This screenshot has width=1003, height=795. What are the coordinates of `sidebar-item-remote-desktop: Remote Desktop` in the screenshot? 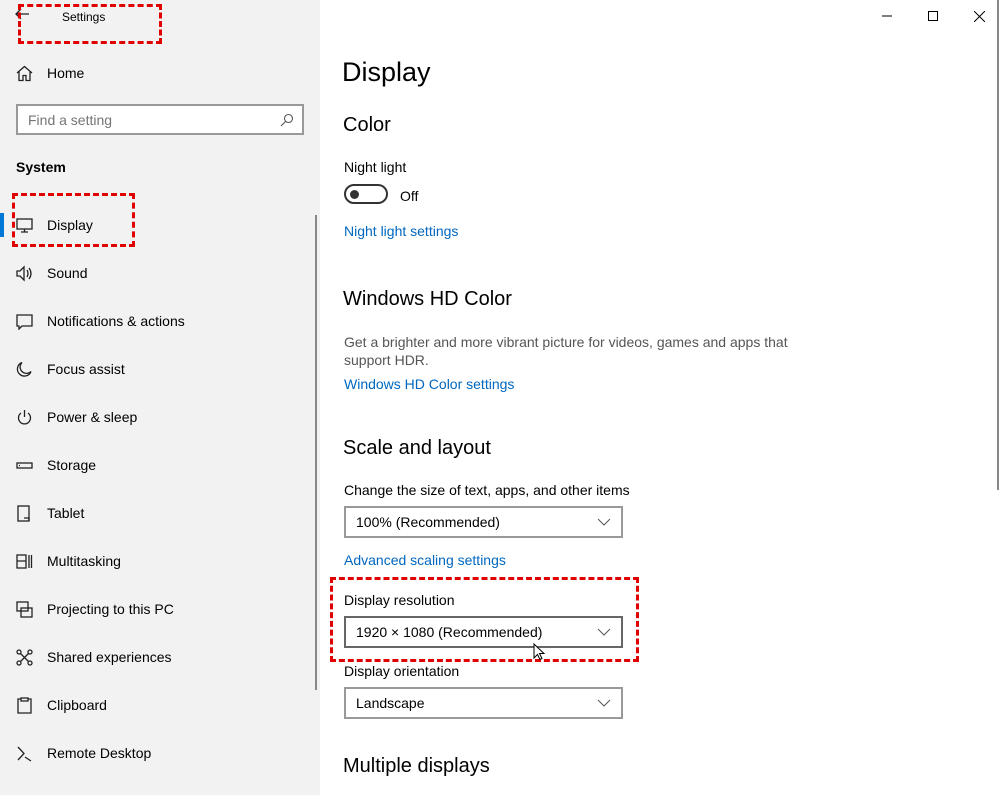 It's located at (150, 753).